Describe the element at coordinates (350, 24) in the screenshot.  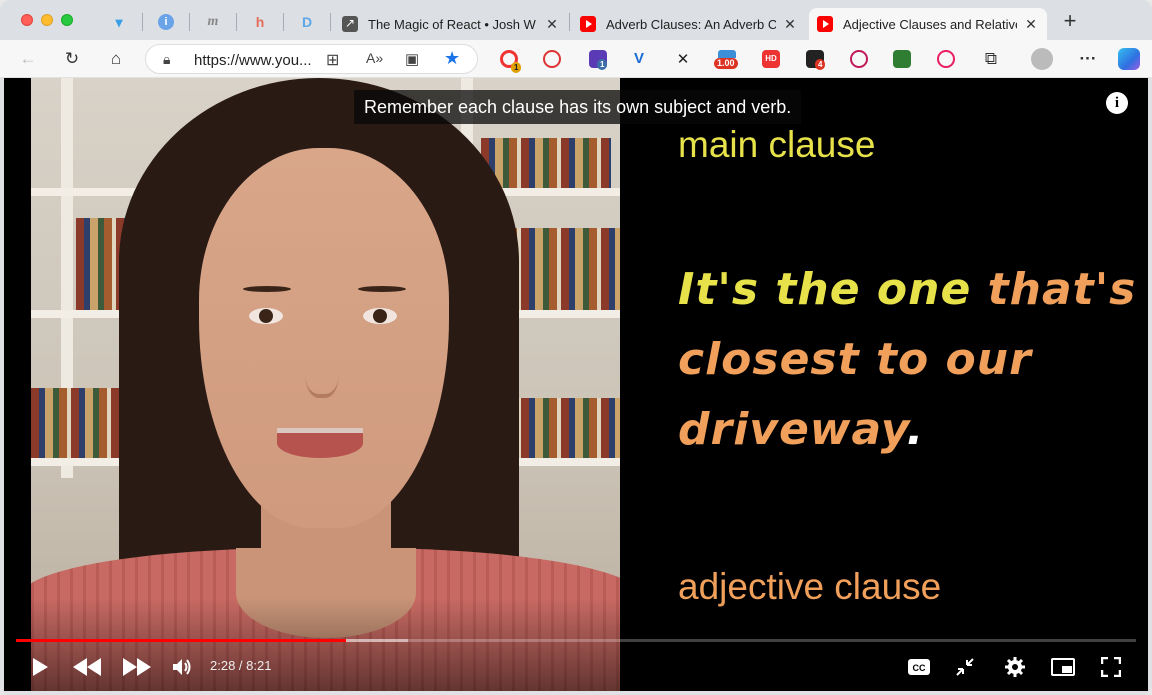
I see `arrow-icon: ↗` at that location.